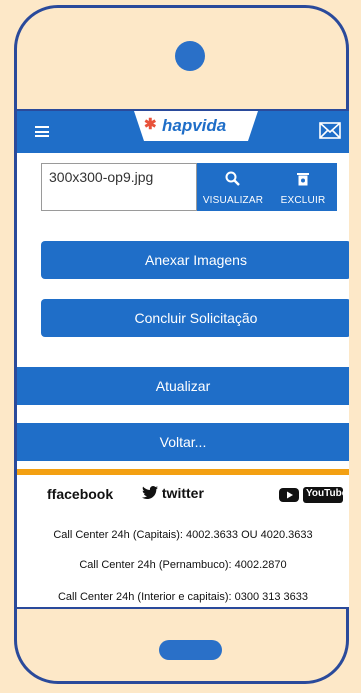 This screenshot has width=361, height=693. What do you see at coordinates (101, 177) in the screenshot?
I see `file-name: 300x300-op9.jpg` at bounding box center [101, 177].